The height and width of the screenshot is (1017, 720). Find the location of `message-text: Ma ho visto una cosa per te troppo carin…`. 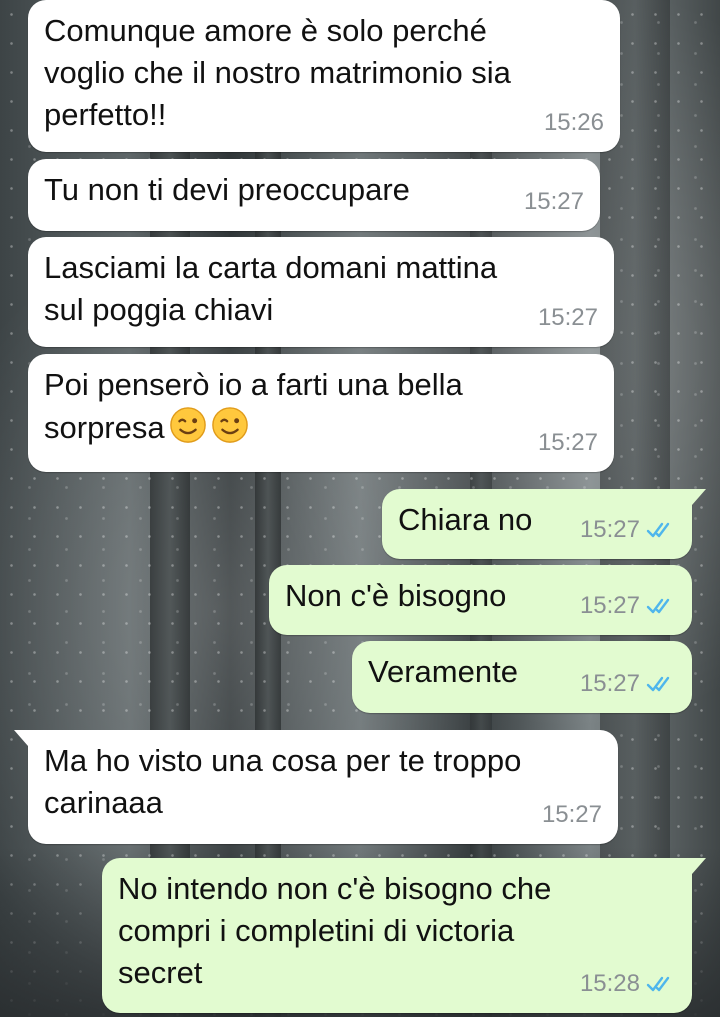

message-text: Ma ho visto una cosa per te troppo carin… is located at coordinates (283, 781).